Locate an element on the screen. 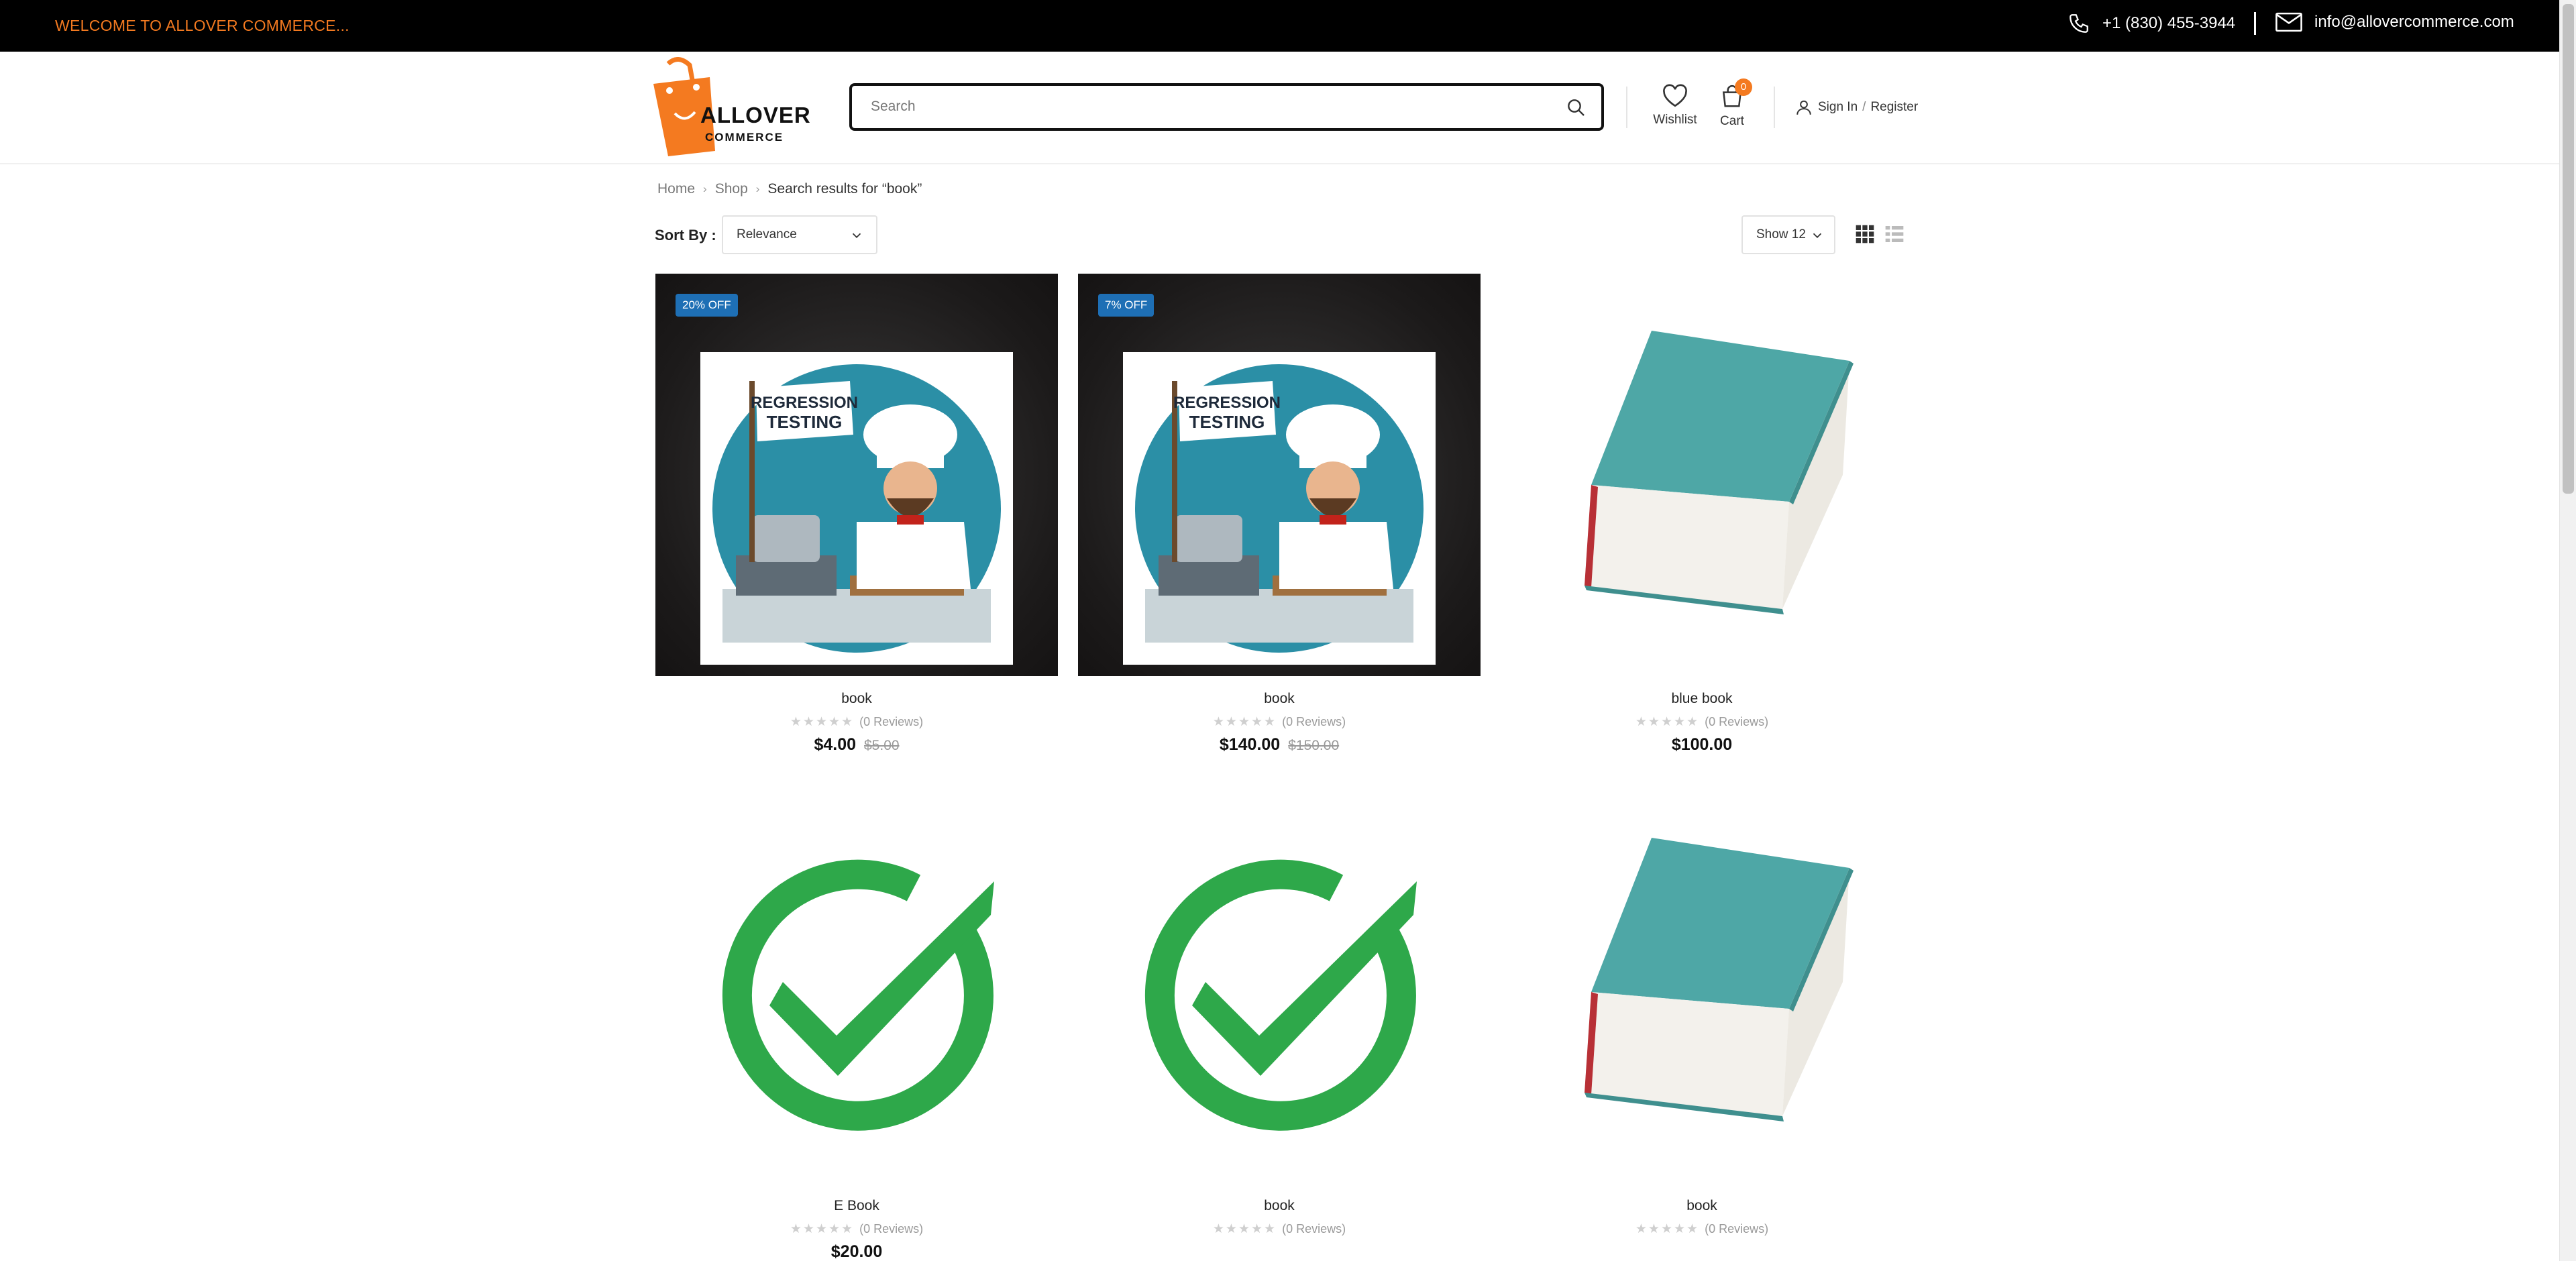  page-scrollbar is located at coordinates (2567, 630).